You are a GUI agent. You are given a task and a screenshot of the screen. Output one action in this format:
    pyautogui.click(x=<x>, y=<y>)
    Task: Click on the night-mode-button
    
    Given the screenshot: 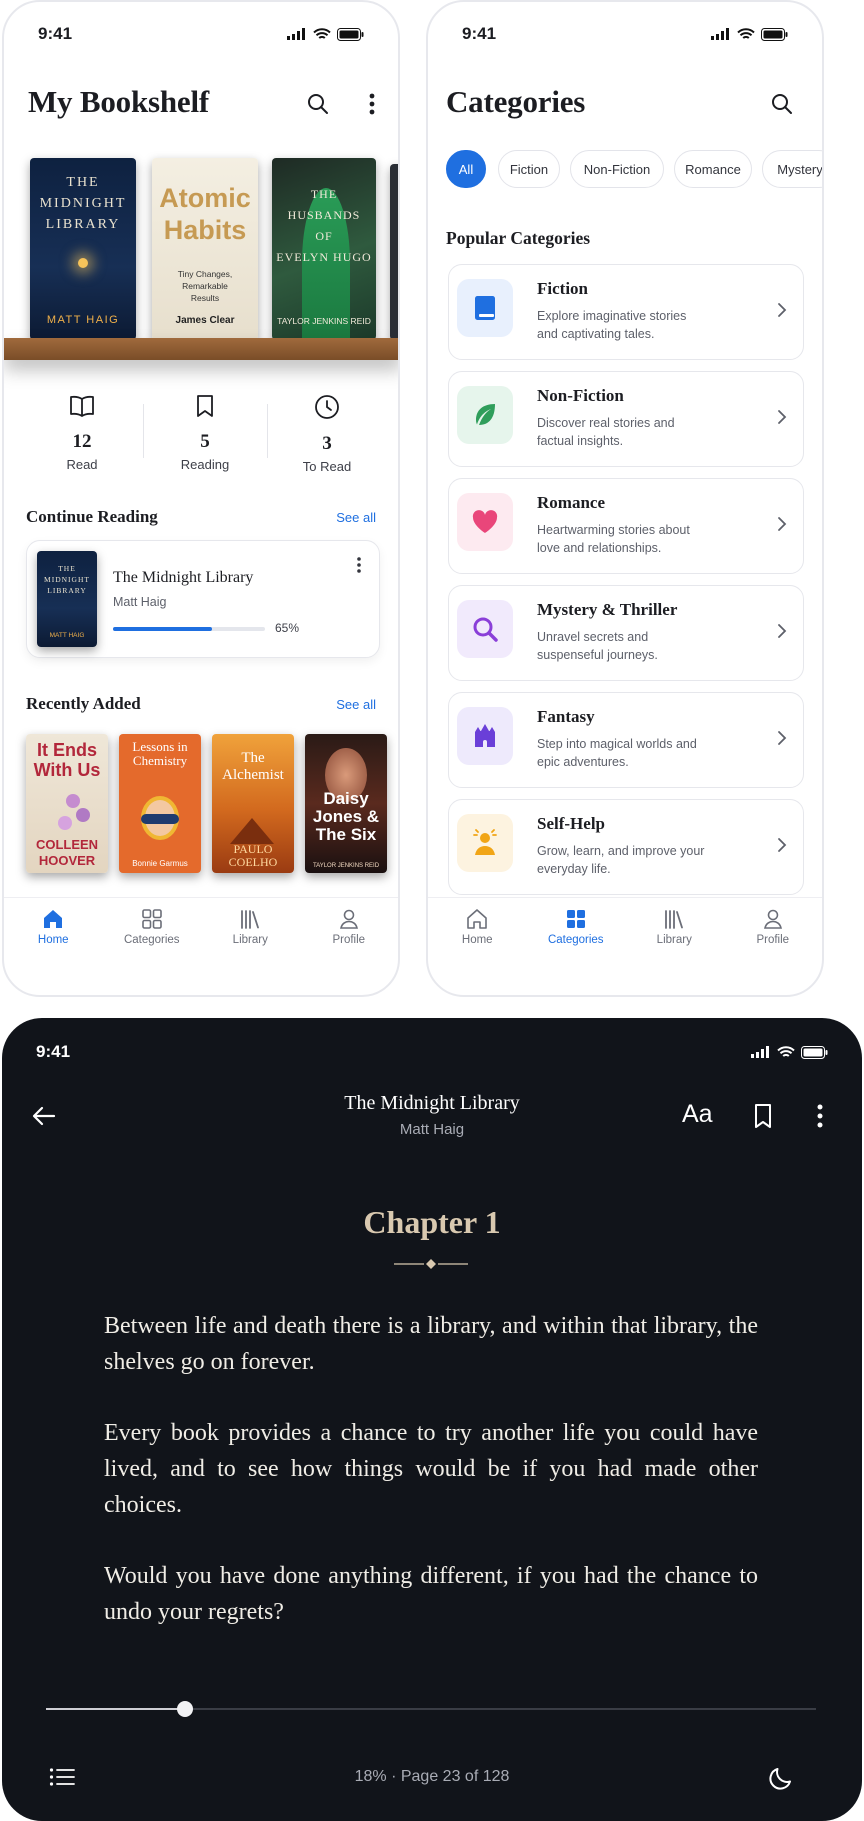 What is the action you would take?
    pyautogui.click(x=782, y=1777)
    